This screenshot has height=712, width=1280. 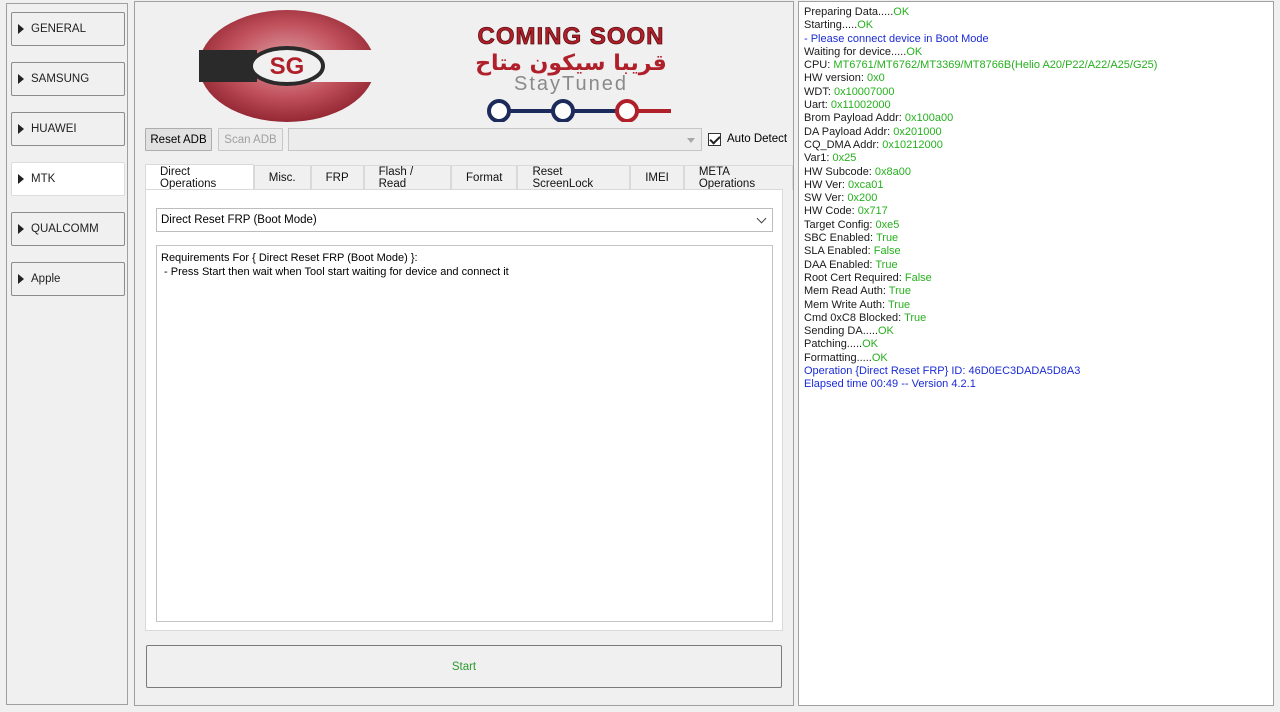 I want to click on log-segment: 0x0, so click(x=875, y=78).